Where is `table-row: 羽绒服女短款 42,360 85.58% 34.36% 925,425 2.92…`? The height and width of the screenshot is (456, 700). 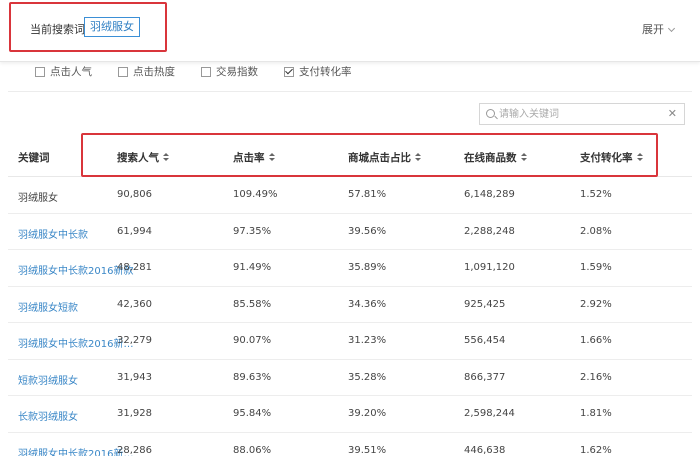 table-row: 羽绒服女短款 42,360 85.58% 34.36% 925,425 2.92… is located at coordinates (350, 305).